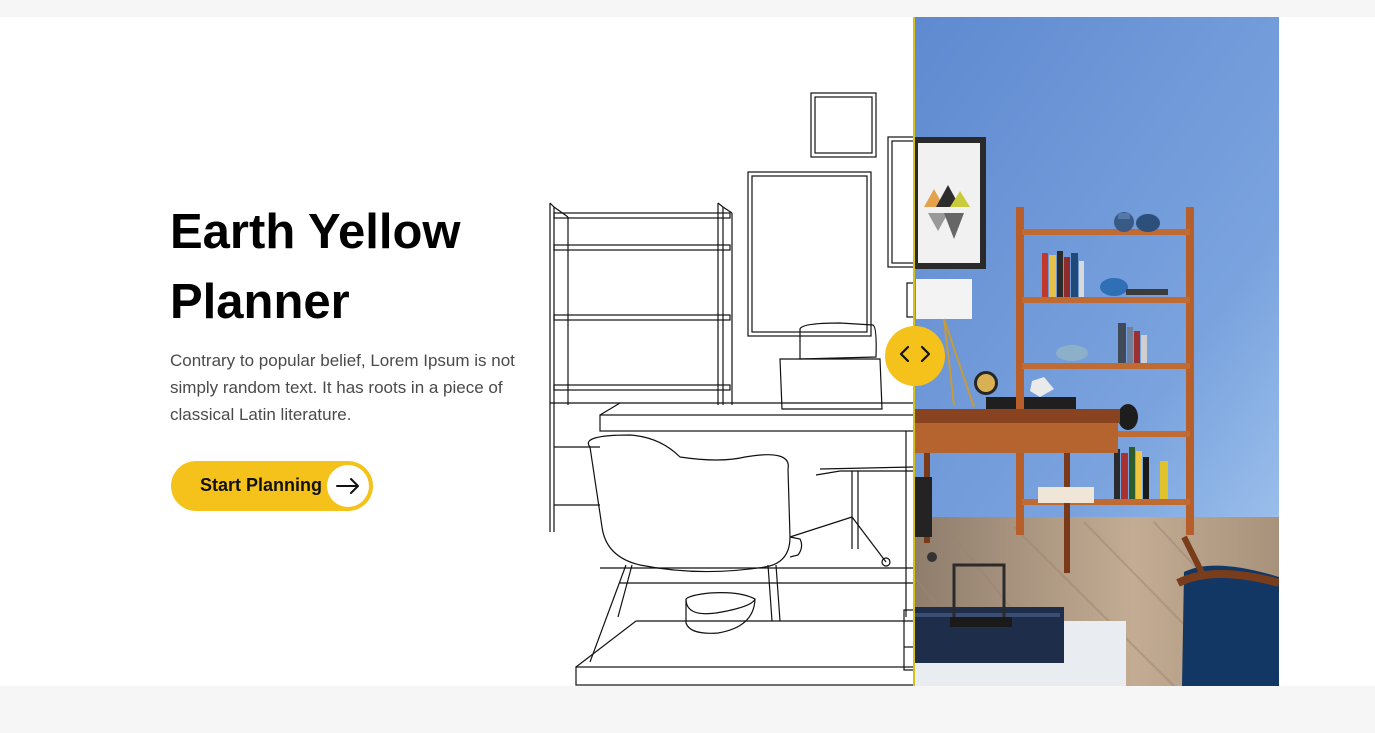 The image size is (1375, 733). I want to click on title-line-1: Earth Yellow, so click(315, 232).